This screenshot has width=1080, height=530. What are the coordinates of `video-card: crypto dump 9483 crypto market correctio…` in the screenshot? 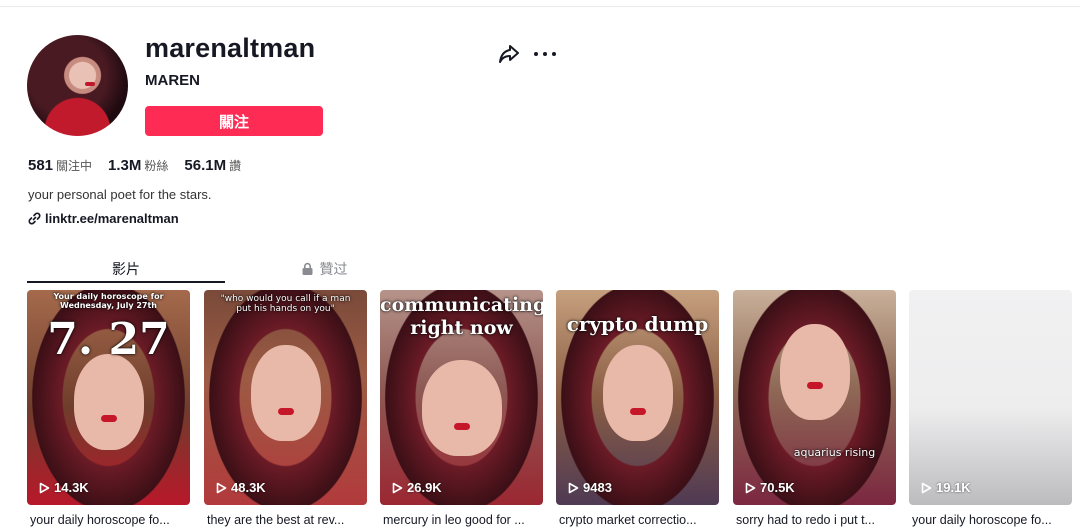 It's located at (637, 408).